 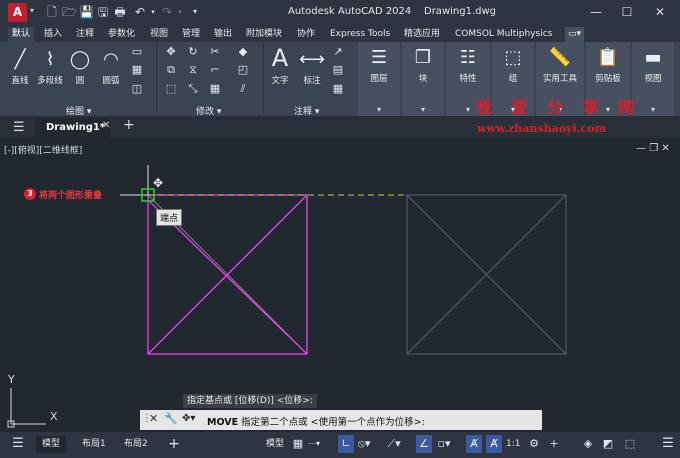 I want to click on viewport-controls-label: [-][俯视][二维线框], so click(x=43, y=149).